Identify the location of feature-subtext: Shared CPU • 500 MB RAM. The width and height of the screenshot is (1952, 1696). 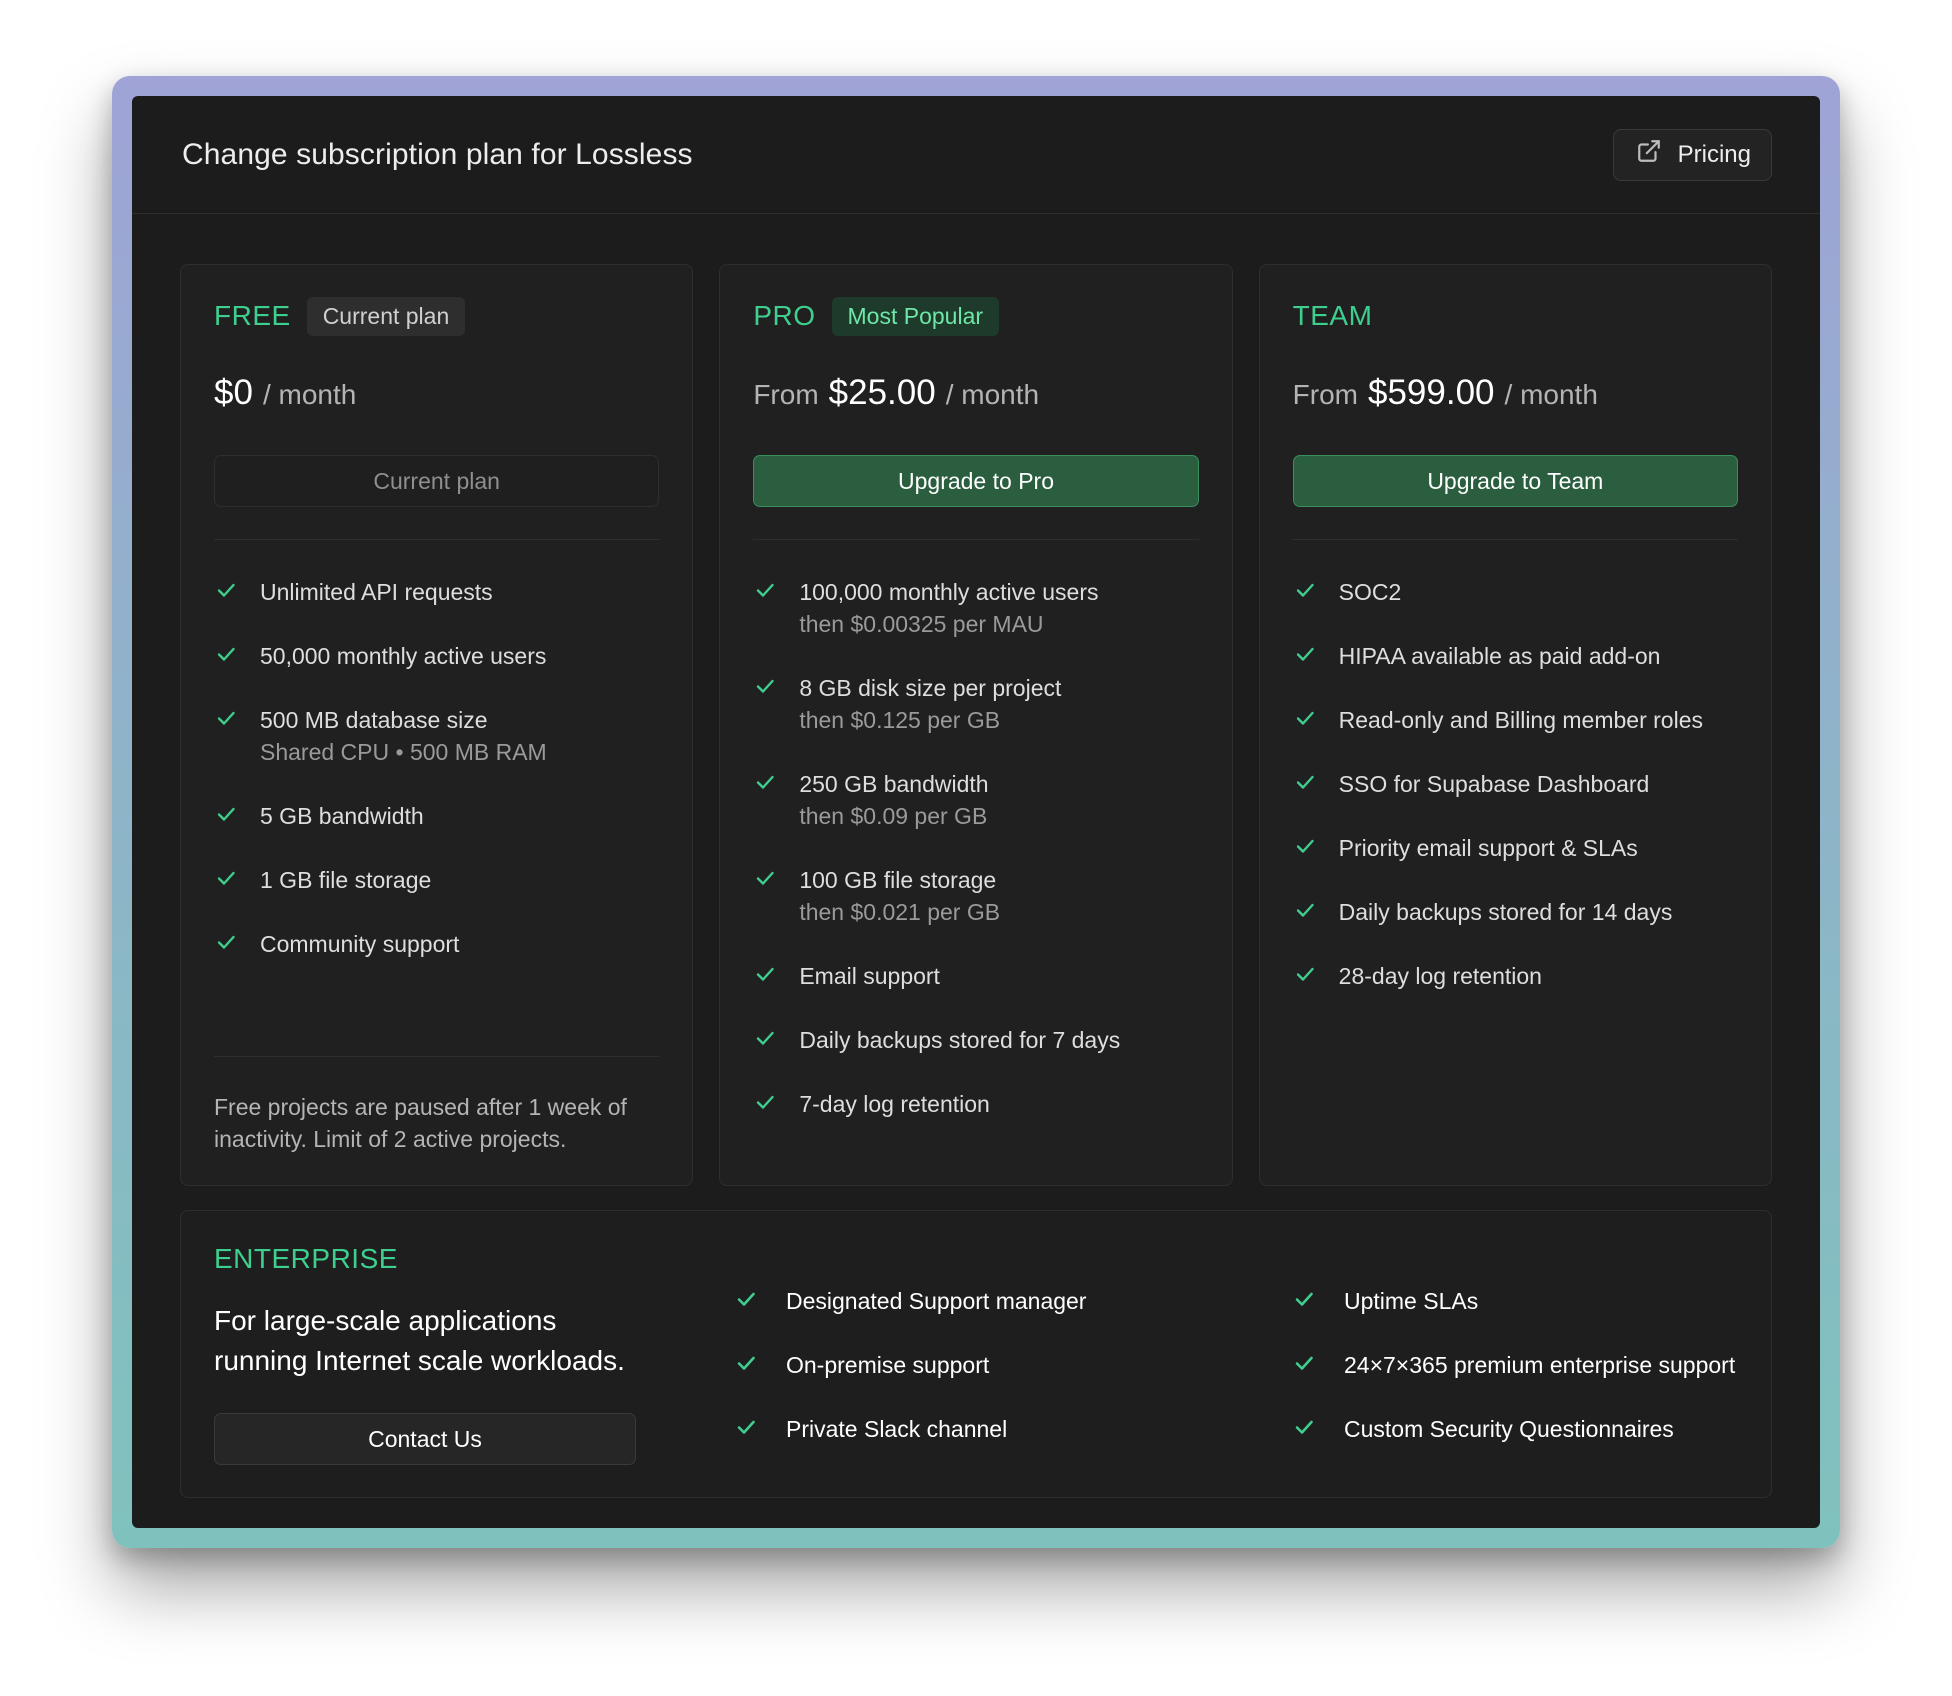
(403, 752).